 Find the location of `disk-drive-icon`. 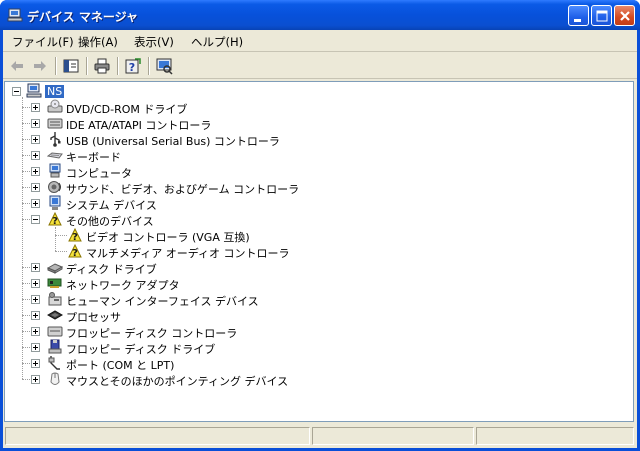

disk-drive-icon is located at coordinates (55, 268).